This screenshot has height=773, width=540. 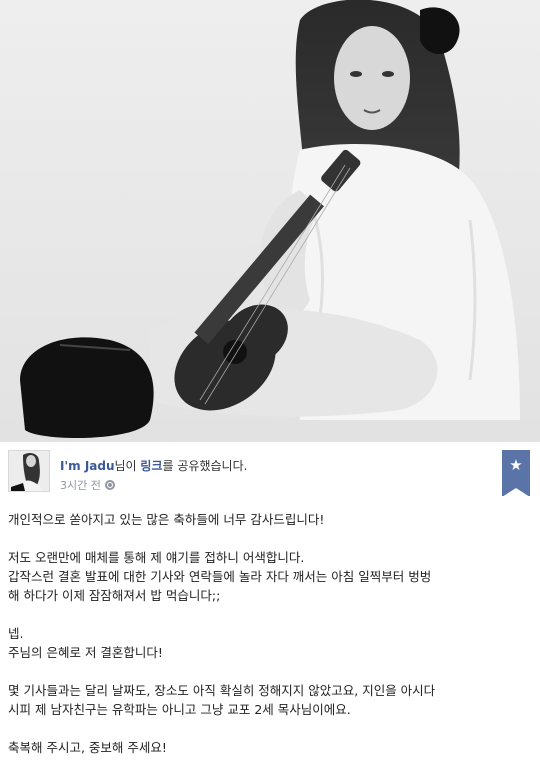 I want to click on paragraph-3-line-2: 주님의 은혜로 저 결혼합니다!, so click(x=85, y=652).